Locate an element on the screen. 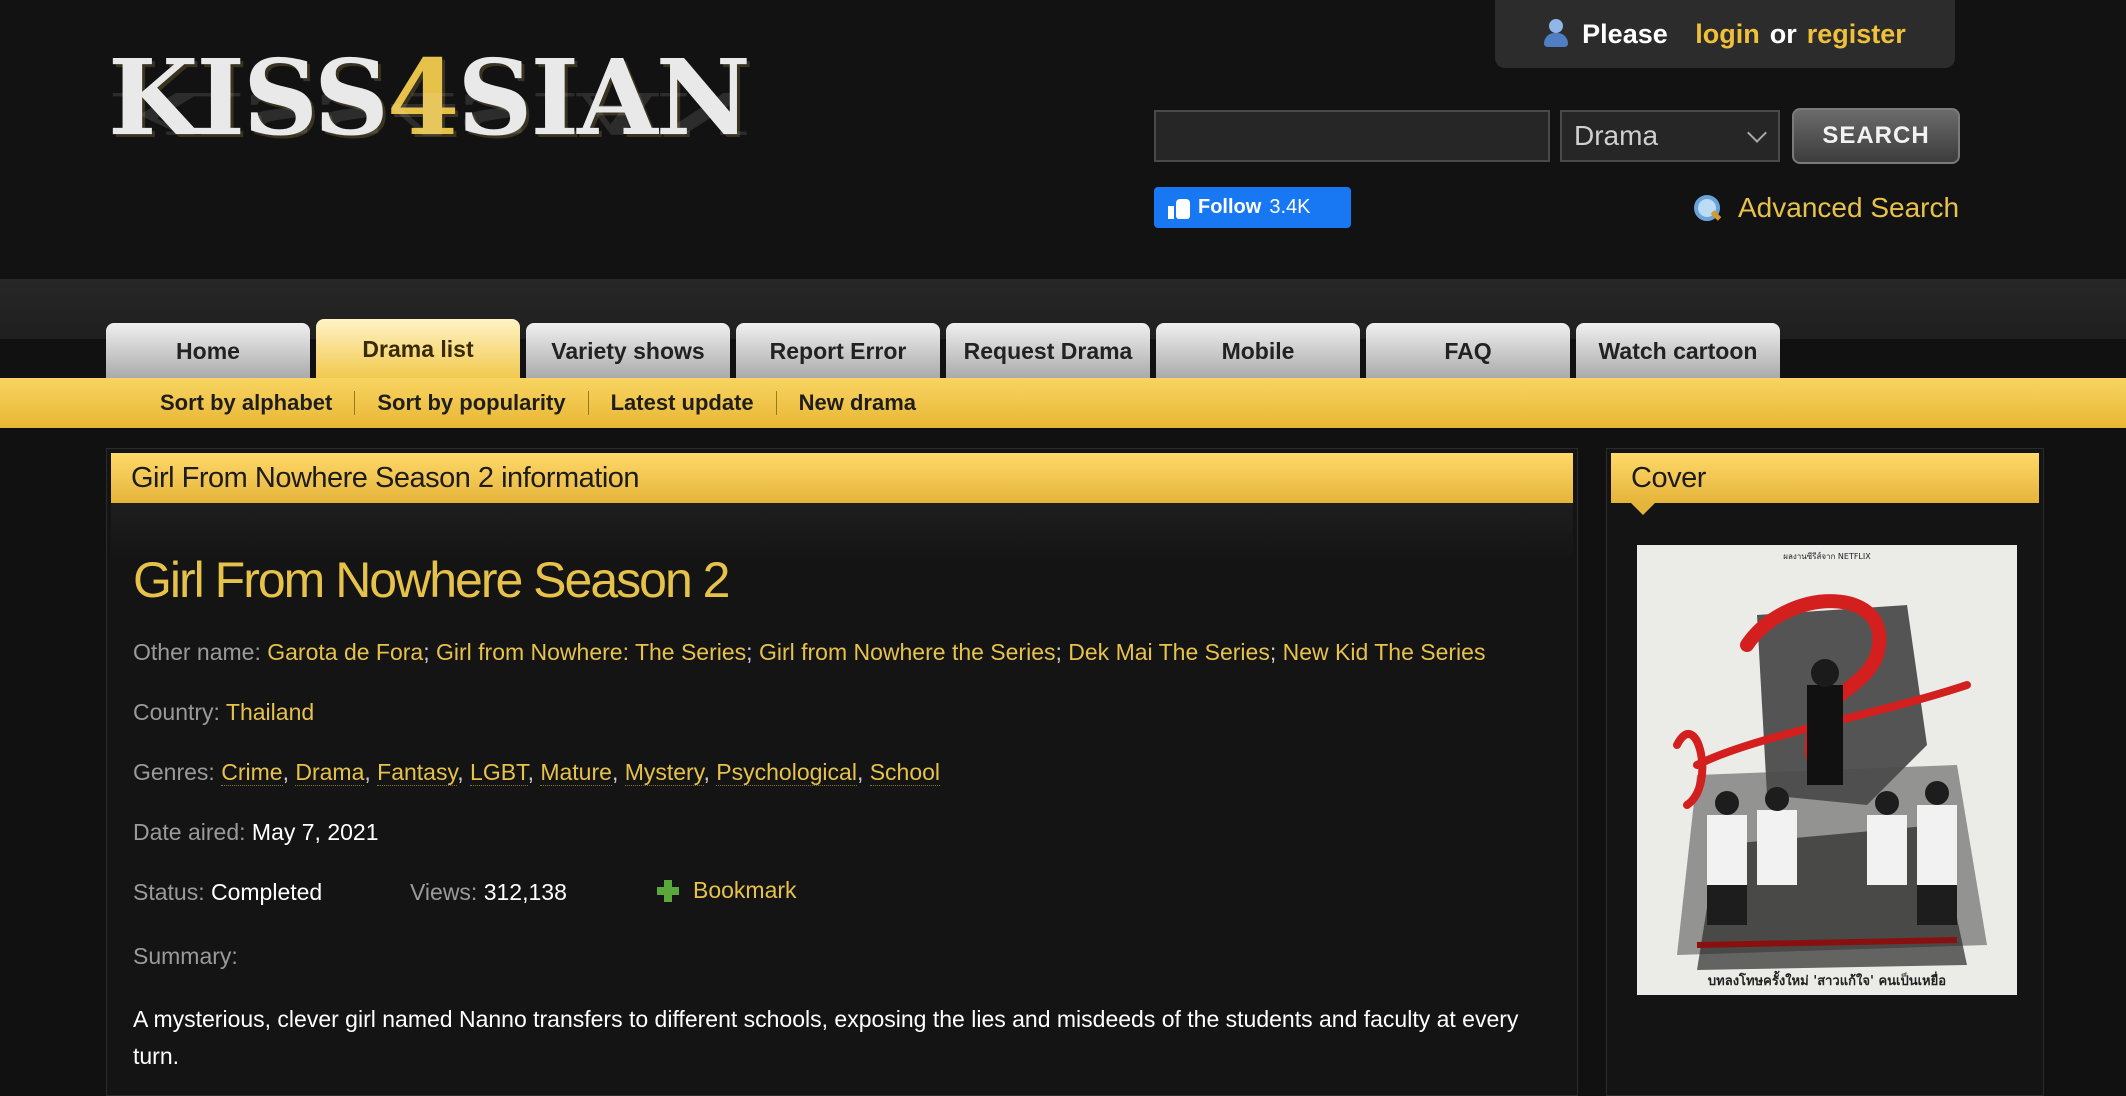 The height and width of the screenshot is (1096, 2126). login-prompt: Please is located at coordinates (1625, 33).